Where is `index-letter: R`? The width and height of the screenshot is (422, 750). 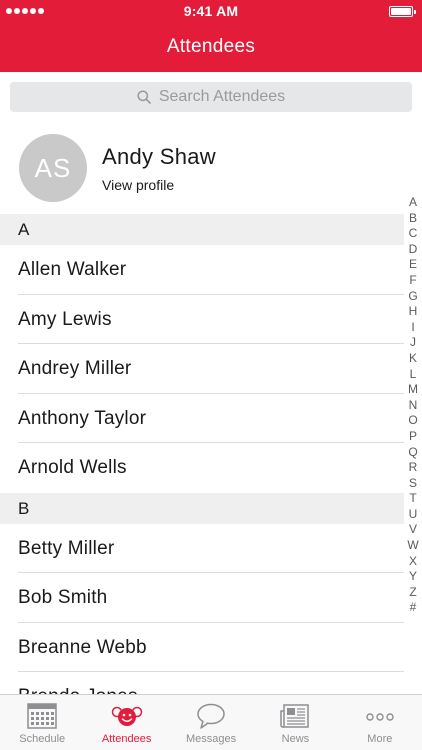 index-letter: R is located at coordinates (413, 468).